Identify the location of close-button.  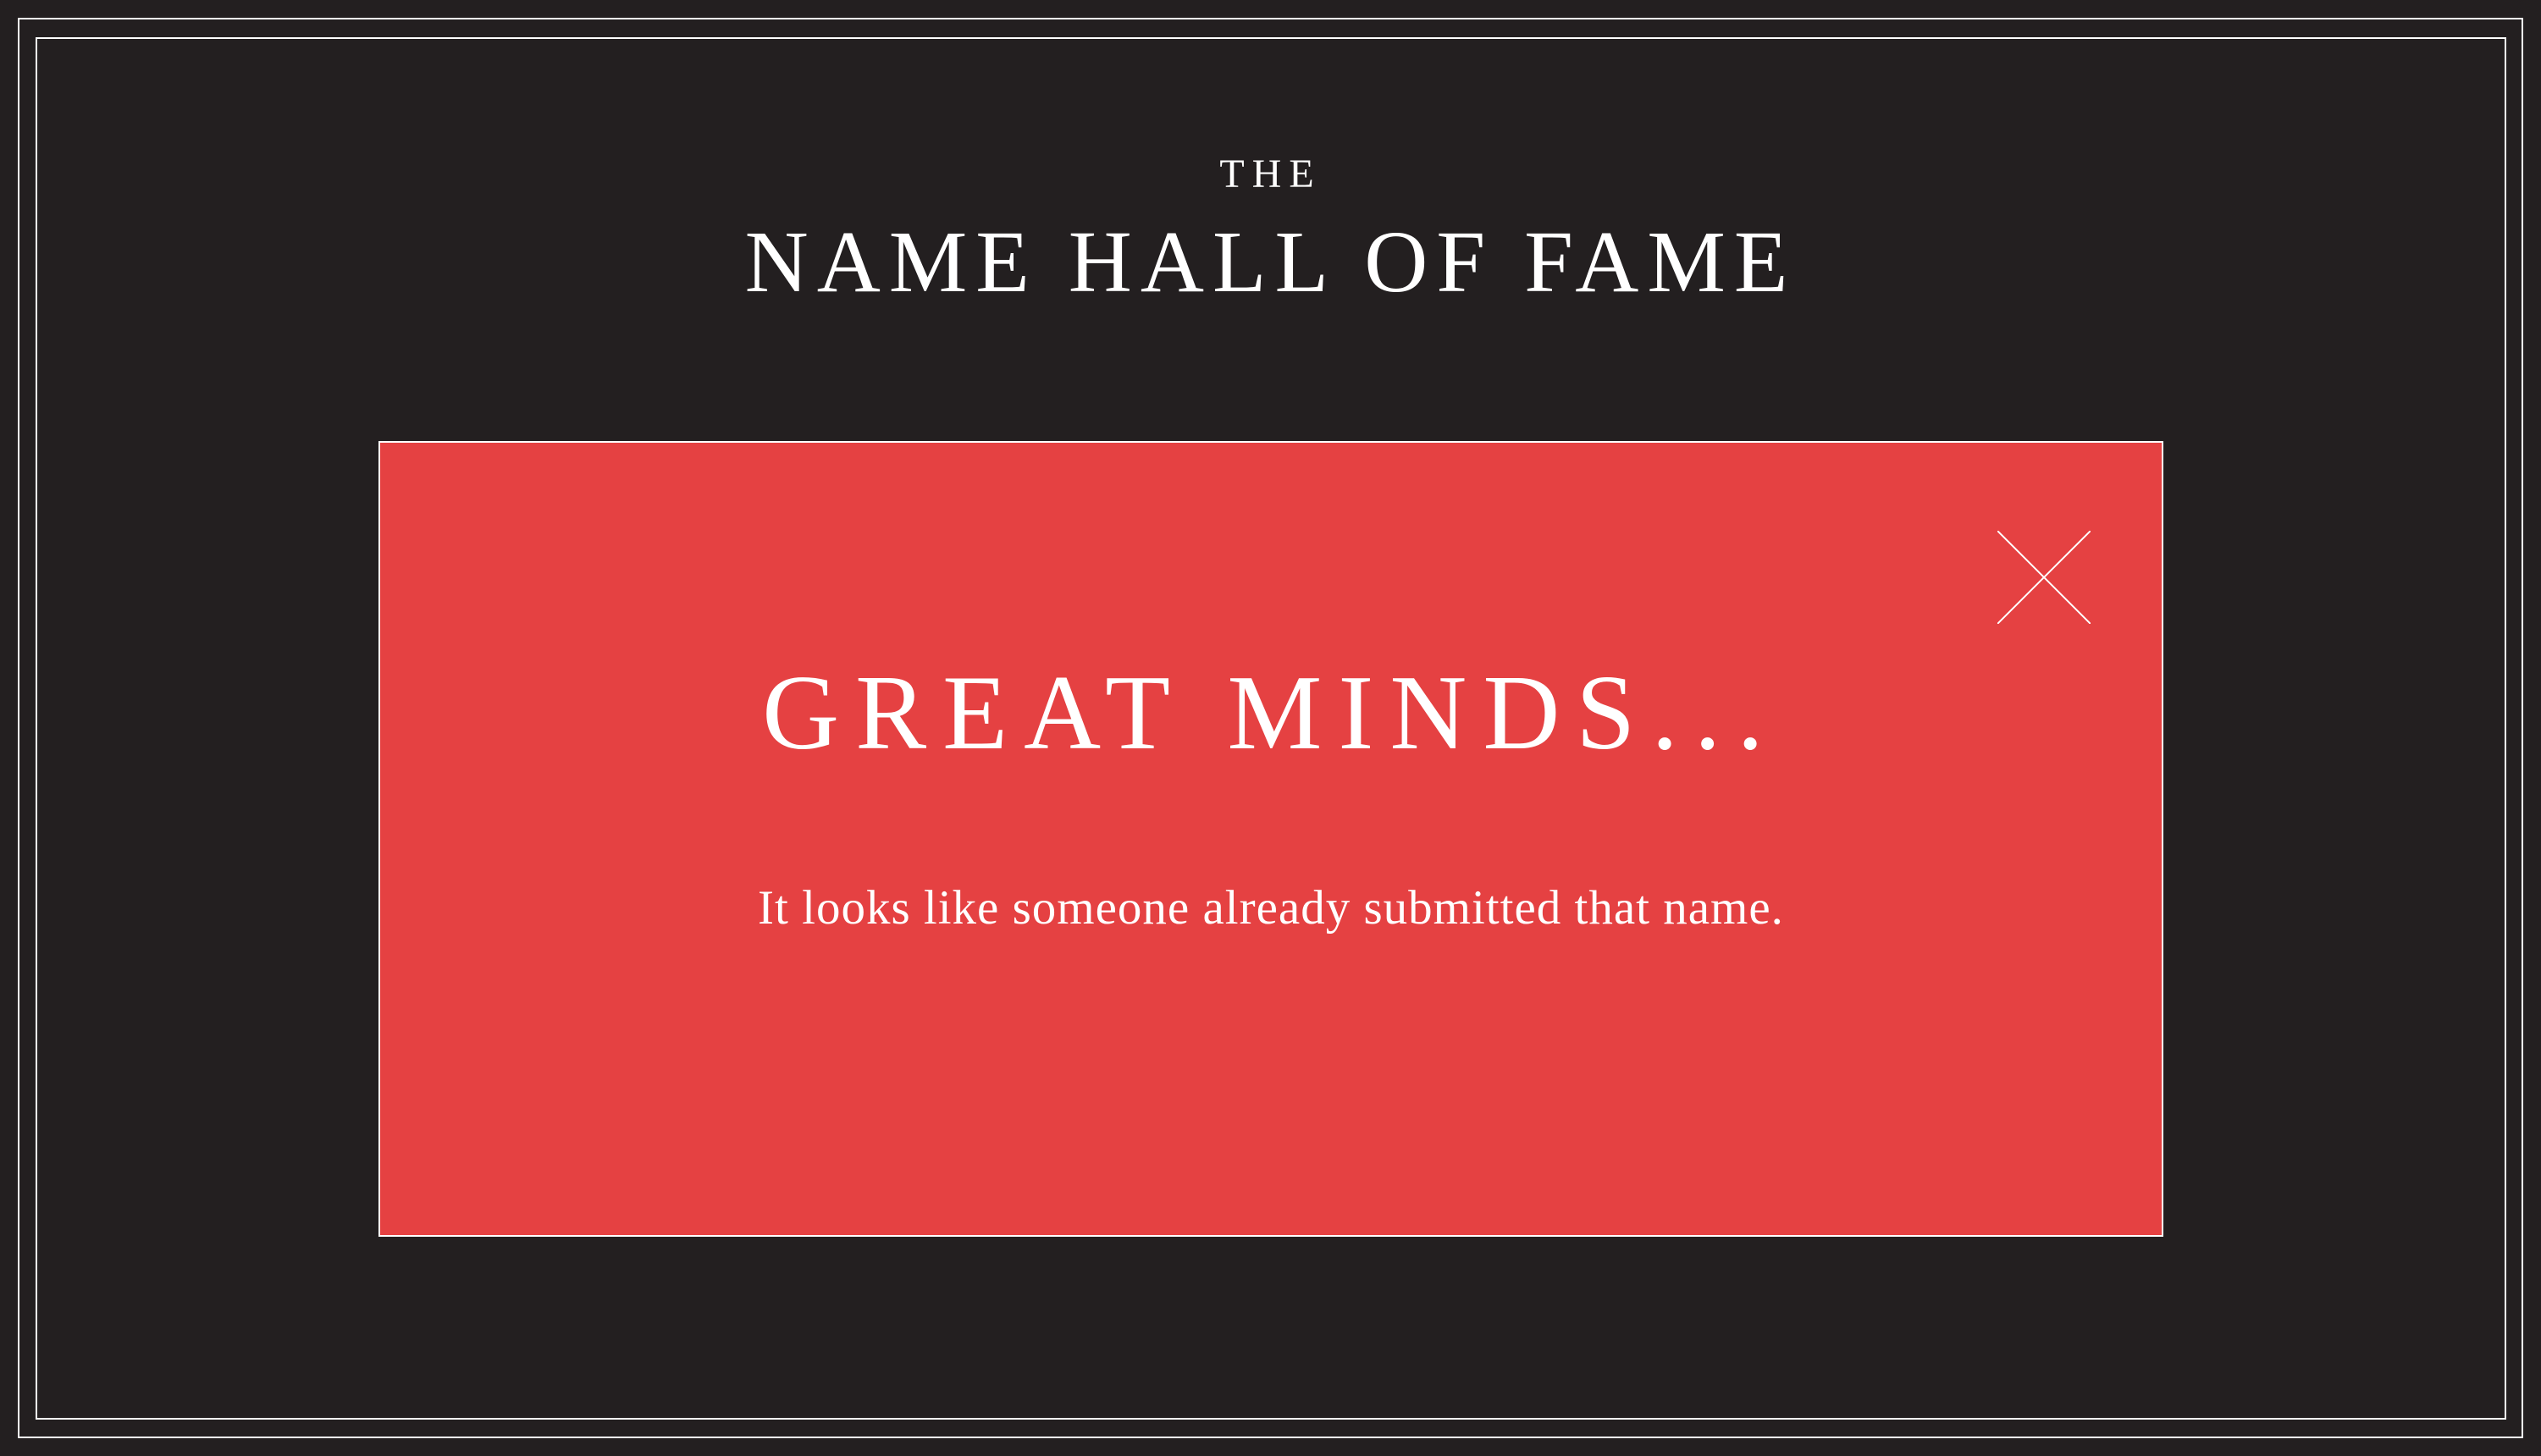
(2044, 577).